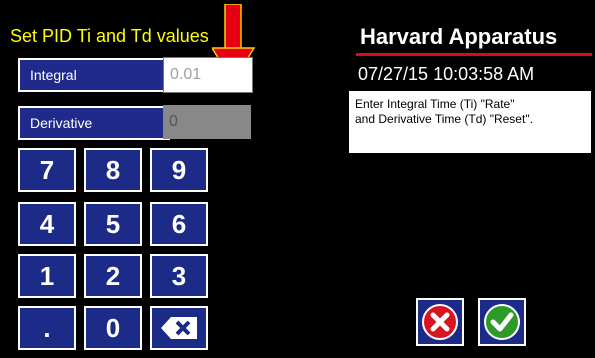 The height and width of the screenshot is (358, 595). Describe the element at coordinates (435, 104) in the screenshot. I see `help-line-1: Enter Integral Time (Ti) "Rate"` at that location.